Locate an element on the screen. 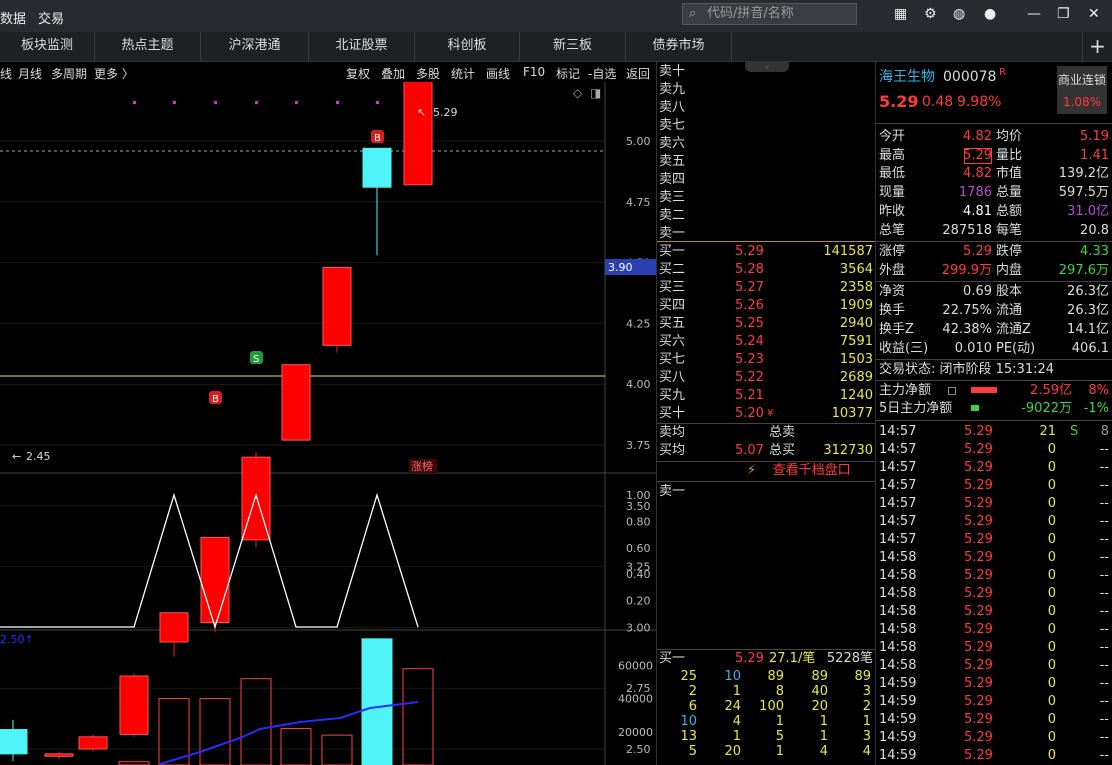 This screenshot has width=1112, height=765. stat-cell: 外盘 is located at coordinates (892, 270).